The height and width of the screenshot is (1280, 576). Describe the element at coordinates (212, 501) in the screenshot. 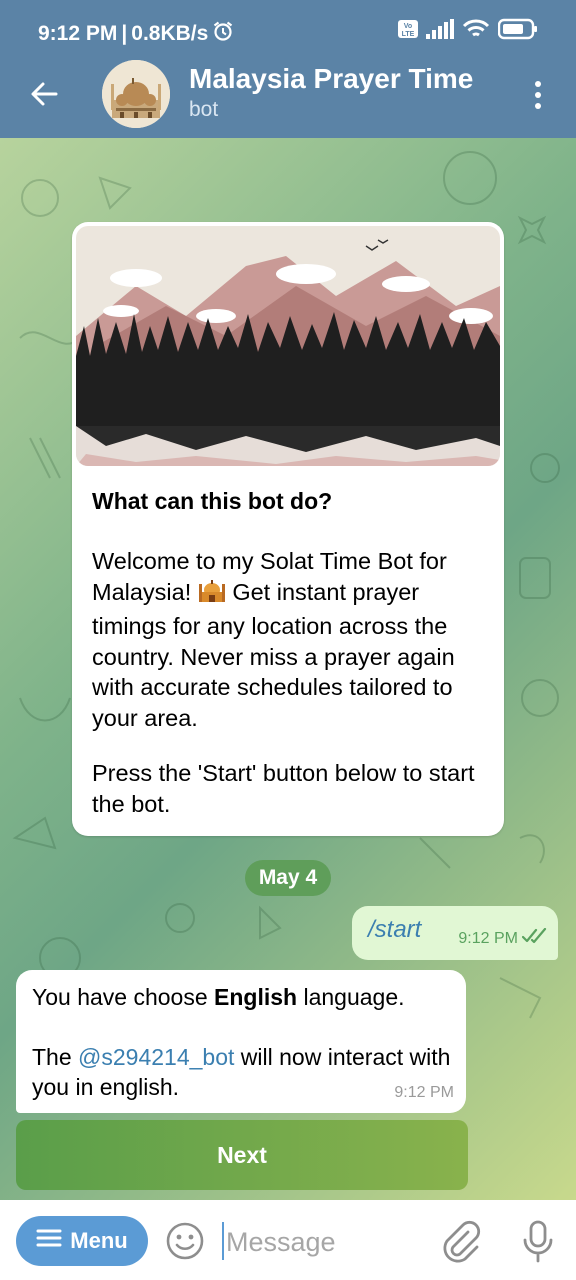

I see `intro-heading: What can this bot do?` at that location.